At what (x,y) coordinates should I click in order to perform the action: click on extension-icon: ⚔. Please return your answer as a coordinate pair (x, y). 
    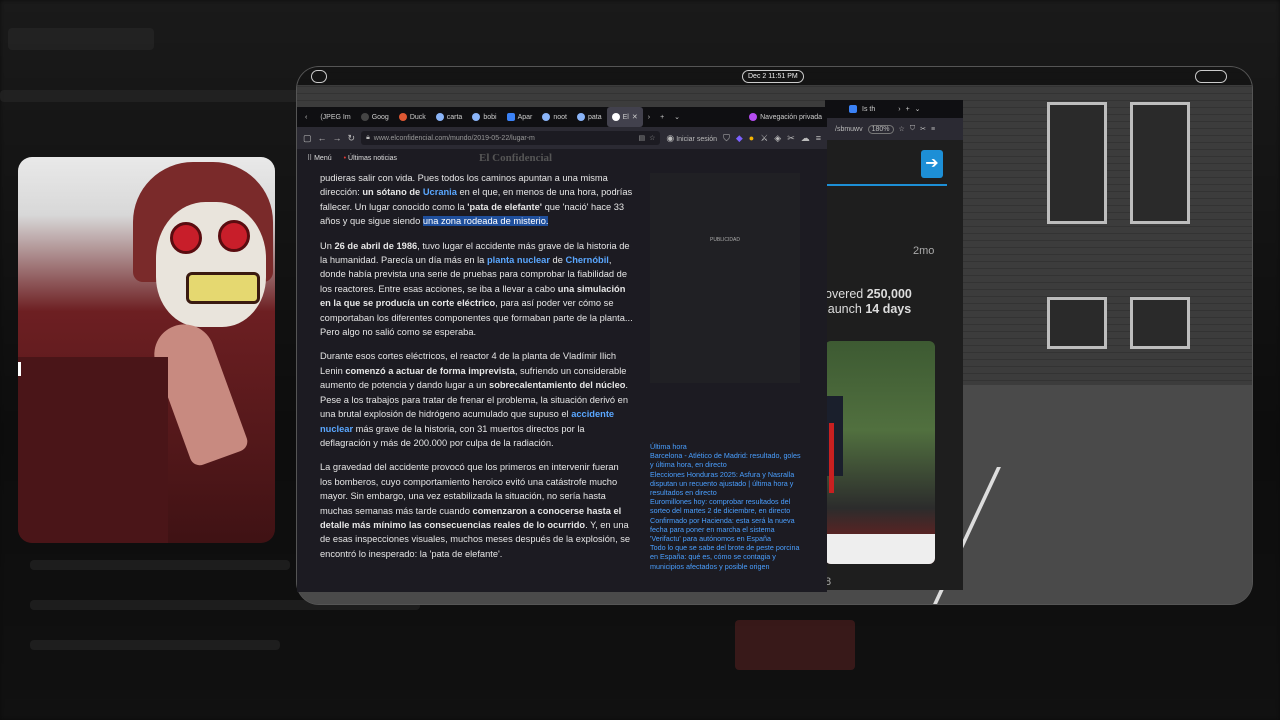
    Looking at the image, I should click on (764, 138).